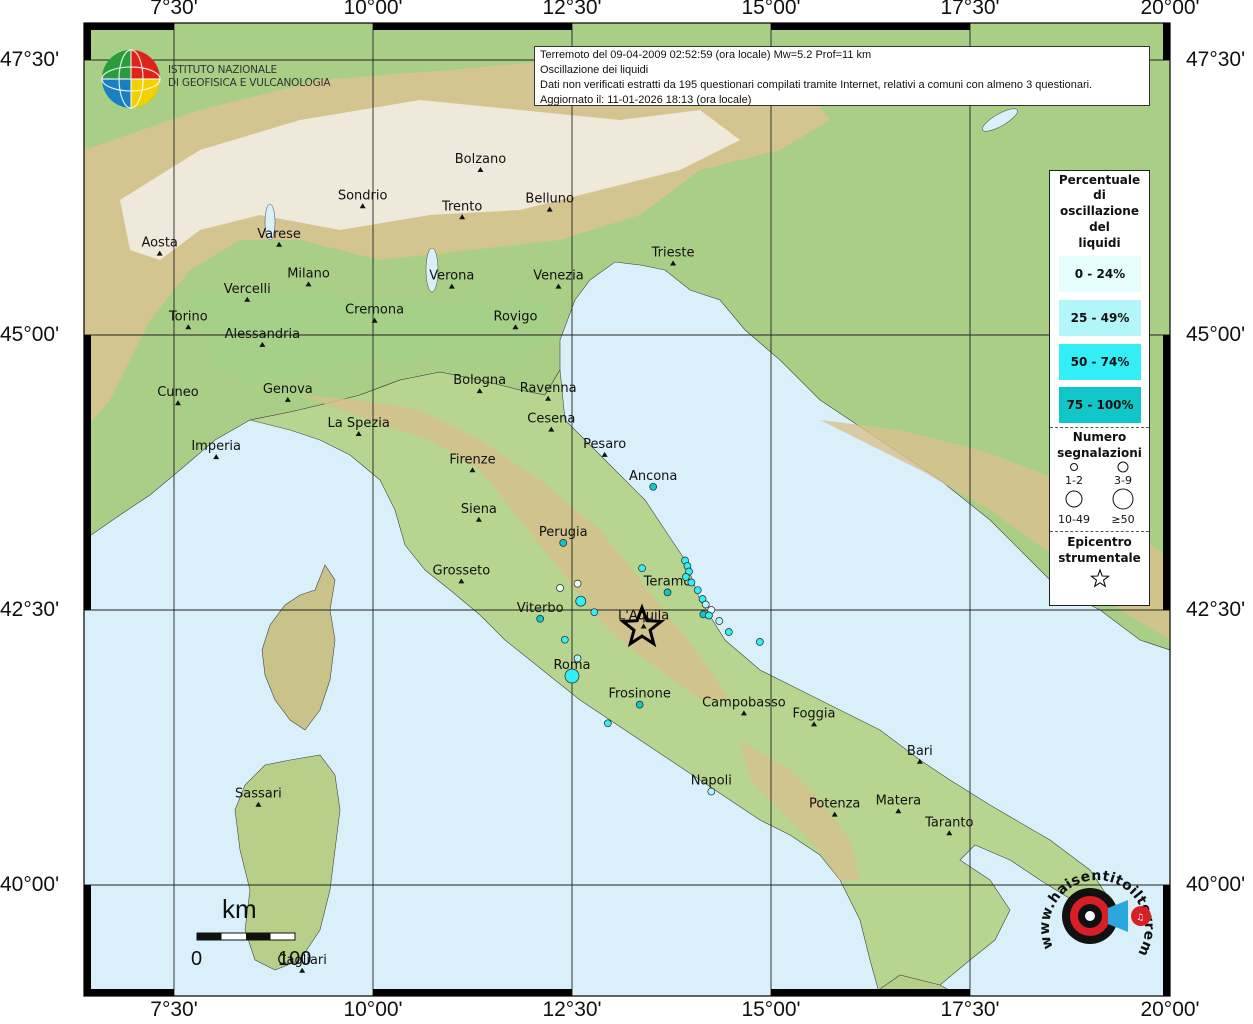 Image resolution: width=1253 pixels, height=1024 pixels. I want to click on legend-class-3: 75 - 100%, so click(1100, 405).